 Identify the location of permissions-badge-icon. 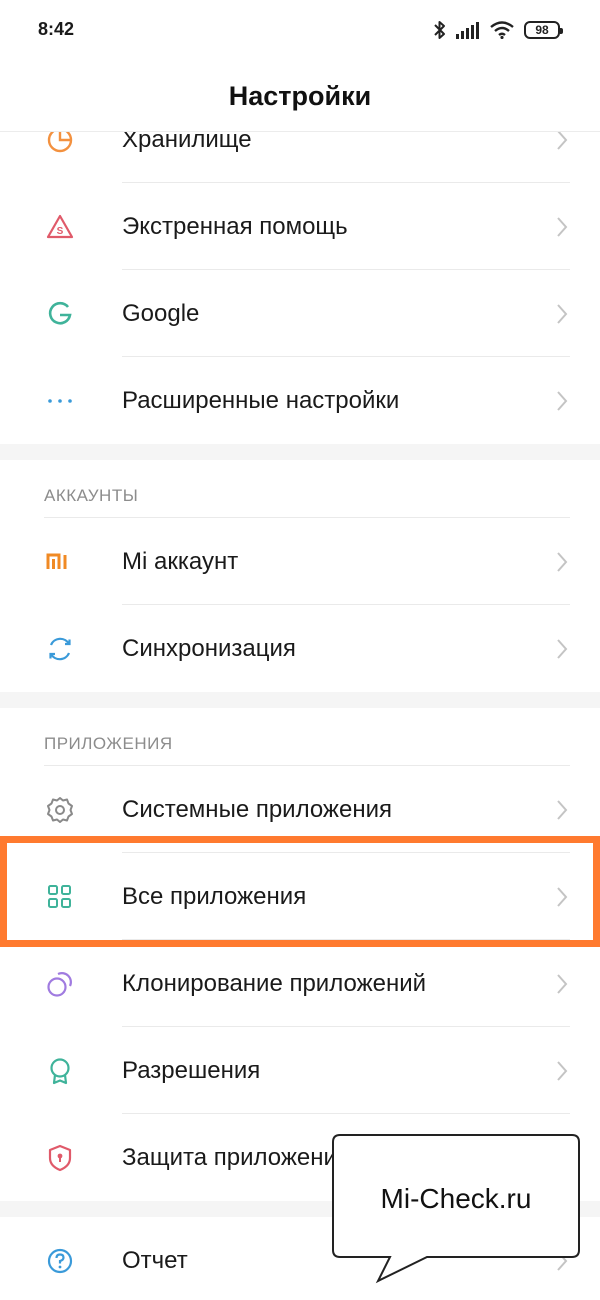
(60, 1071).